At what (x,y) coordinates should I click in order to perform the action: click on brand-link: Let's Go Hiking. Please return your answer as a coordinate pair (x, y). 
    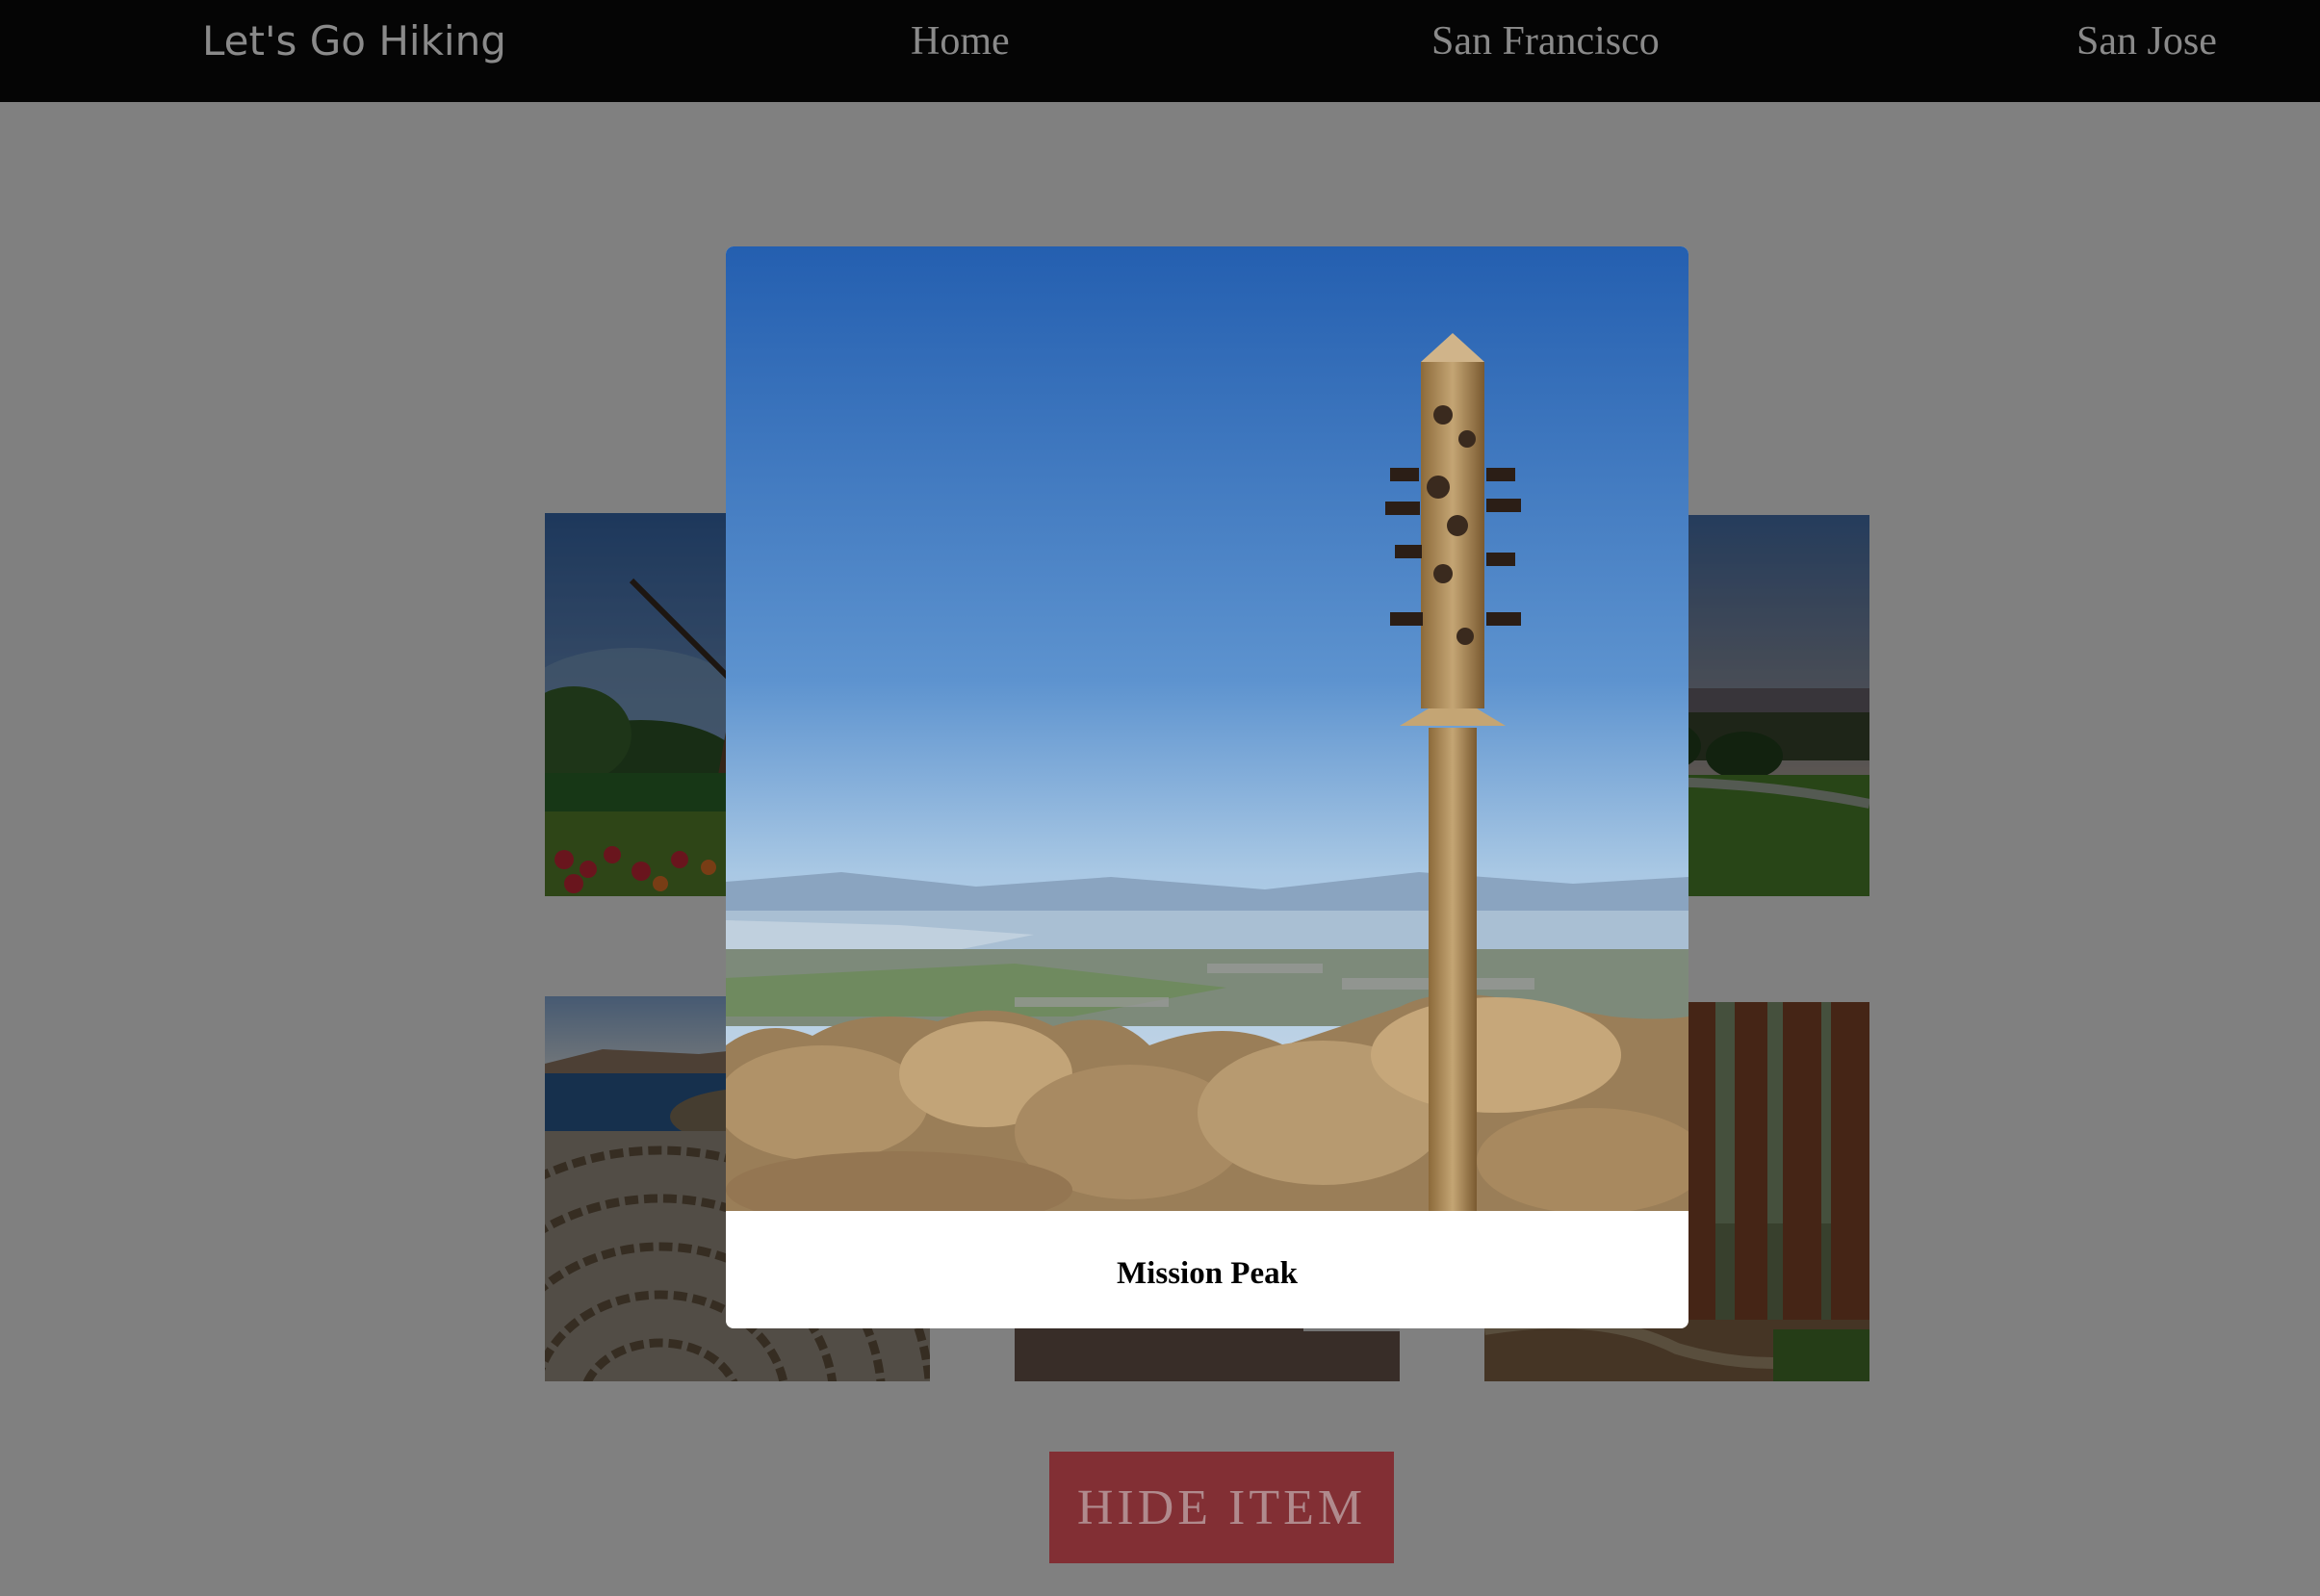
    Looking at the image, I should click on (354, 41).